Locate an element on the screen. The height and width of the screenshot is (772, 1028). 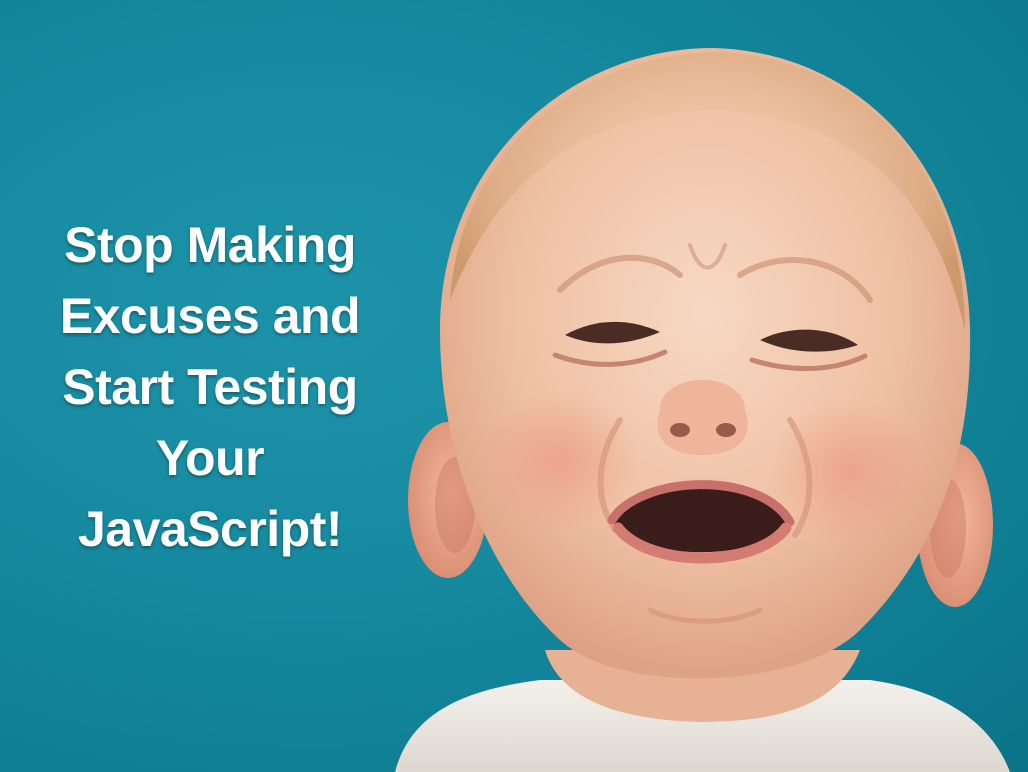
headline-line-3: Start Testing is located at coordinates (210, 387).